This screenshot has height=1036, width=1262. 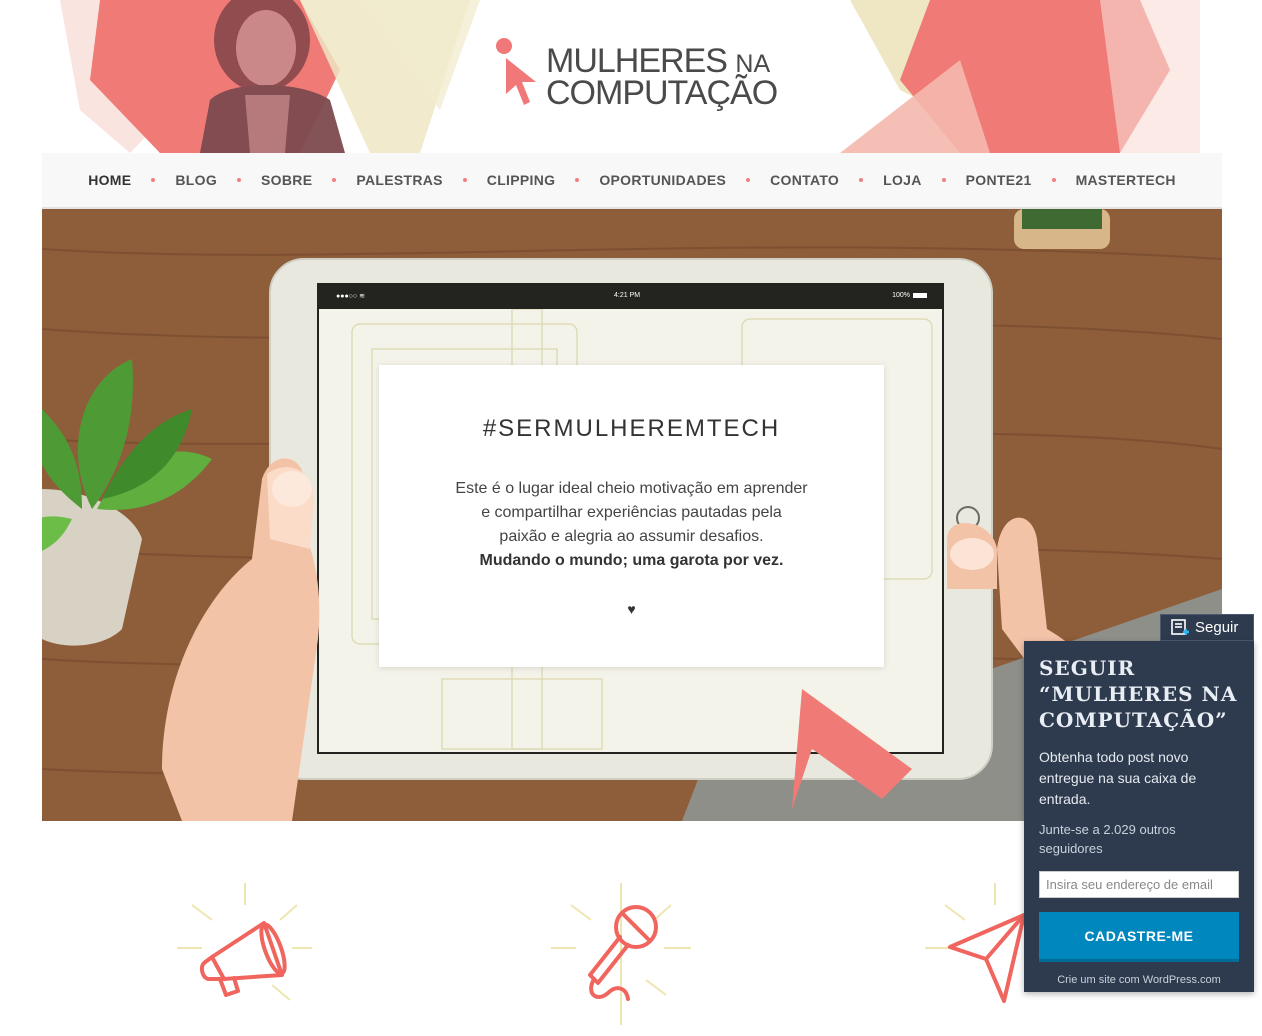 I want to click on nav-link-palestras: PALESTRAS, so click(x=399, y=180).